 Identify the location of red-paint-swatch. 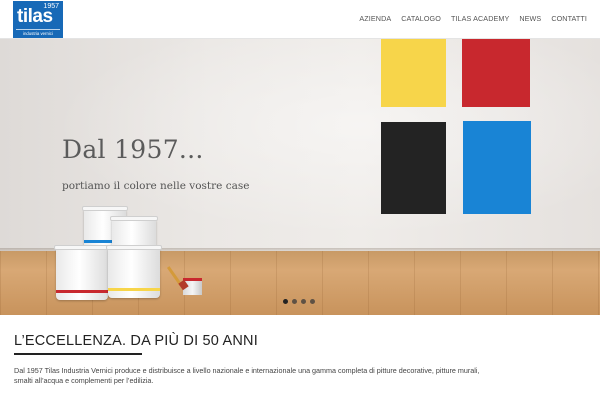
(496, 73).